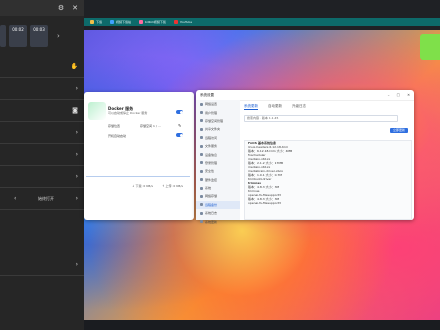  I want to click on sidebar-item: 网络存储, so click(218, 196).